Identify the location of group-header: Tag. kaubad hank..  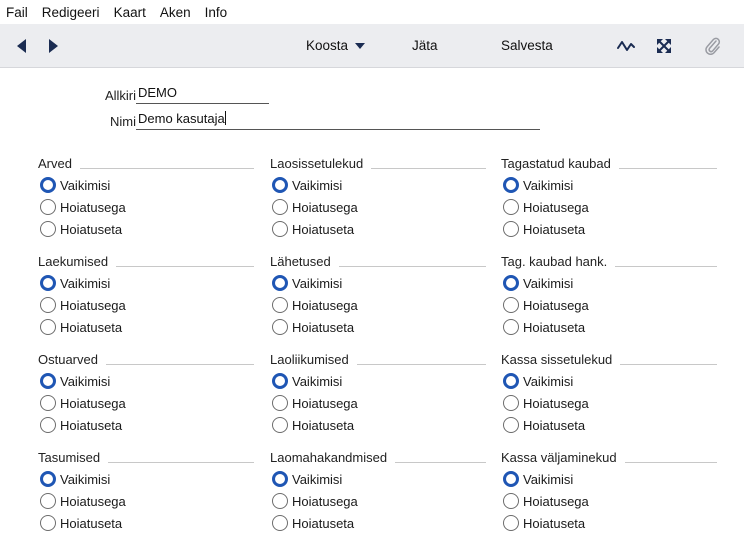
(609, 263).